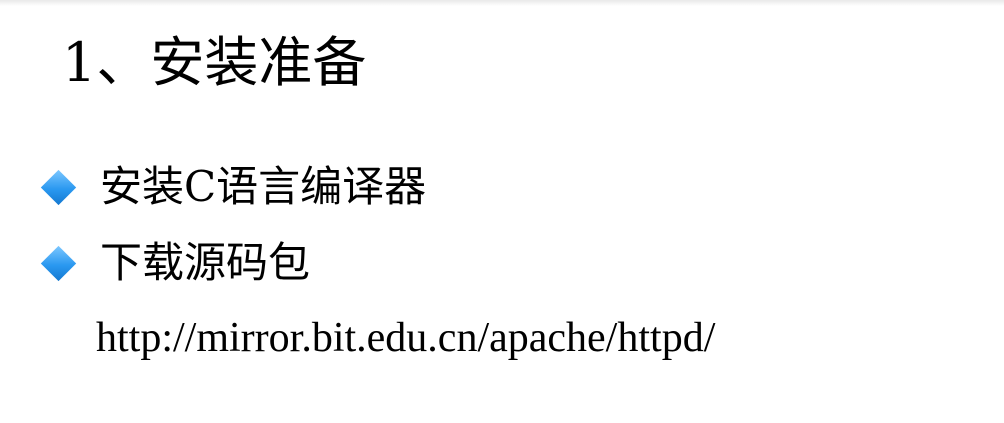 The width and height of the screenshot is (1004, 423). I want to click on slide-title: 1、安装准备, so click(214, 62).